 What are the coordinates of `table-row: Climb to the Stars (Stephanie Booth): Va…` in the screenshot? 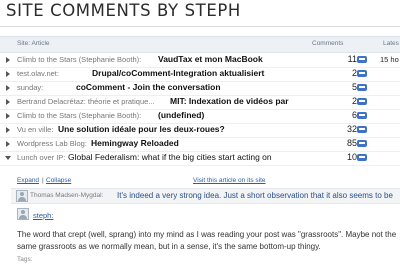 It's located at (200, 60).